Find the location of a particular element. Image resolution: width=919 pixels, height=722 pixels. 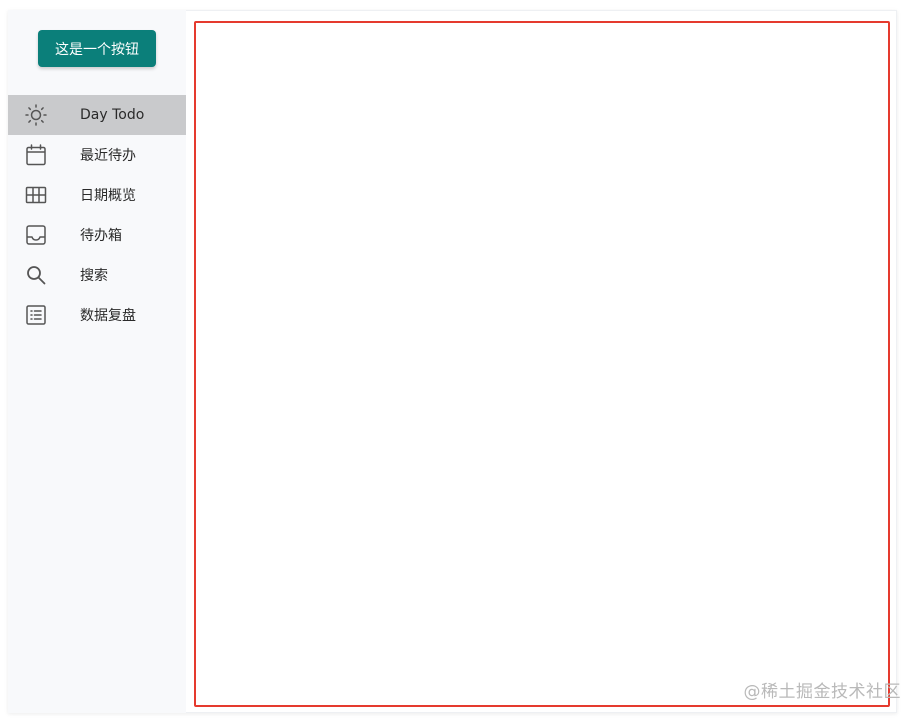

sidebar-item-date-overview: 日期概览 is located at coordinates (97, 195).